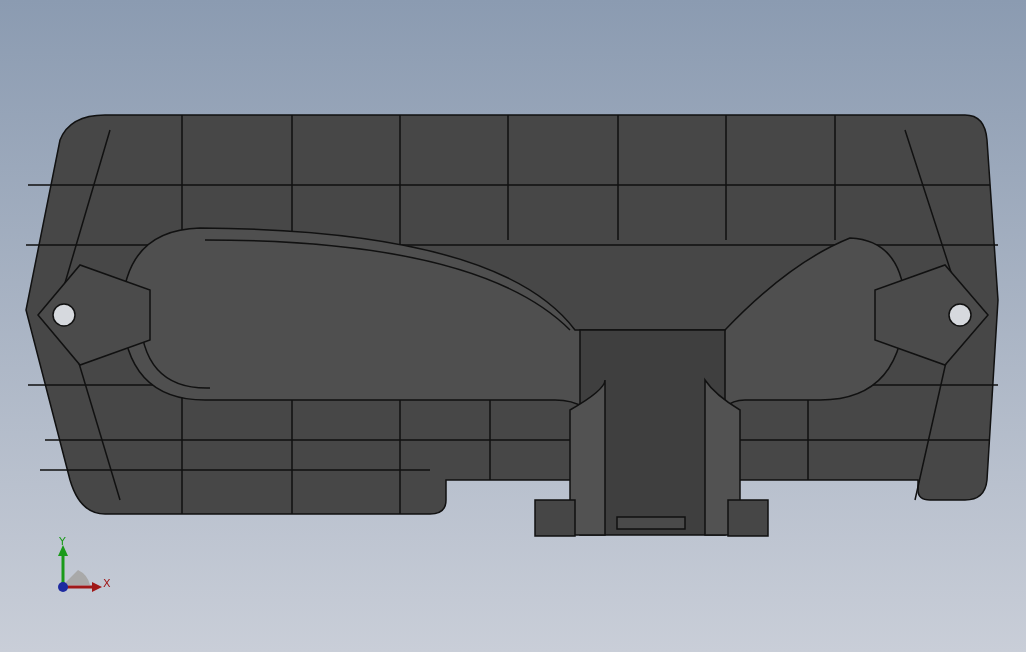 The width and height of the screenshot is (1026, 652). Describe the element at coordinates (80, 568) in the screenshot. I see `triad-icon` at that location.